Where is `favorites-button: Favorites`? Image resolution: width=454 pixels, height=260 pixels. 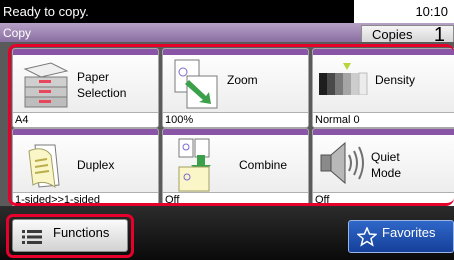 favorites-button: Favorites is located at coordinates (401, 236).